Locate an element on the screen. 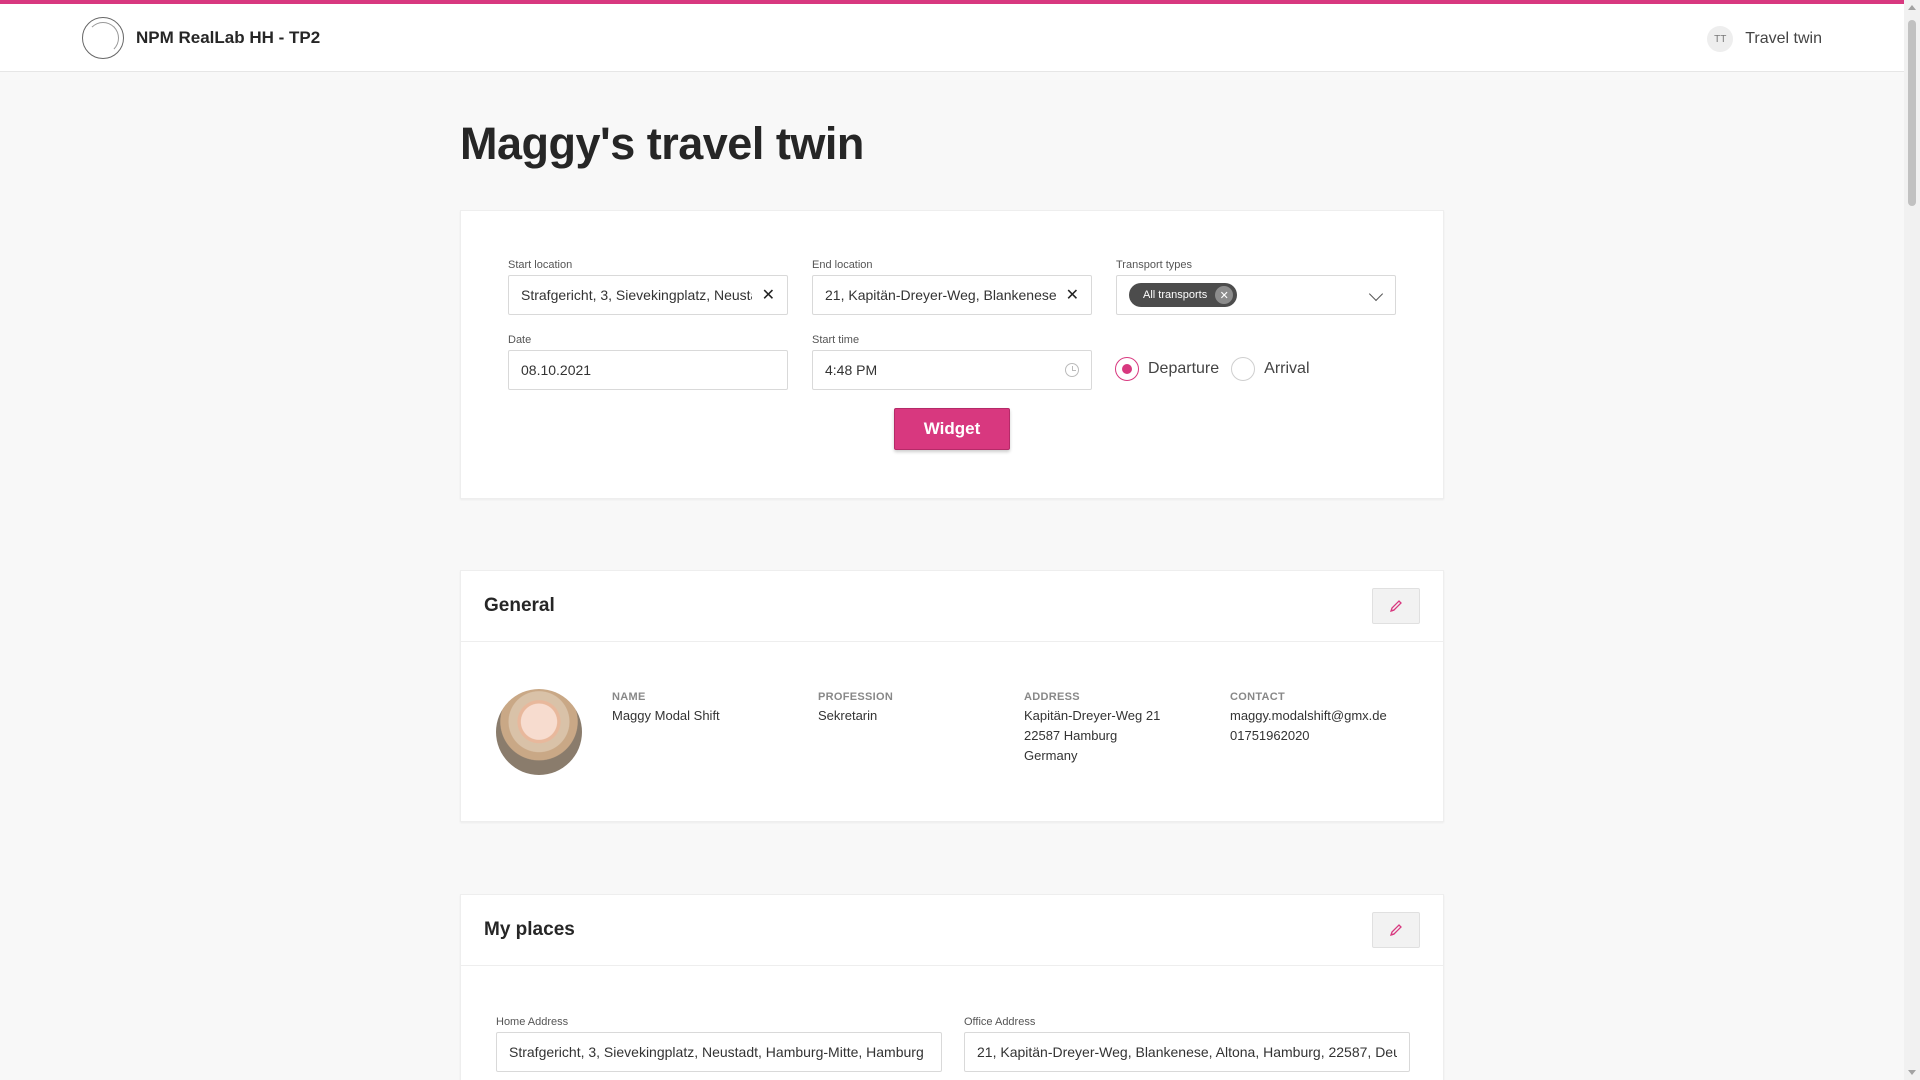 This screenshot has height=1080, width=1920. departure-option: Departure is located at coordinates (1167, 369).